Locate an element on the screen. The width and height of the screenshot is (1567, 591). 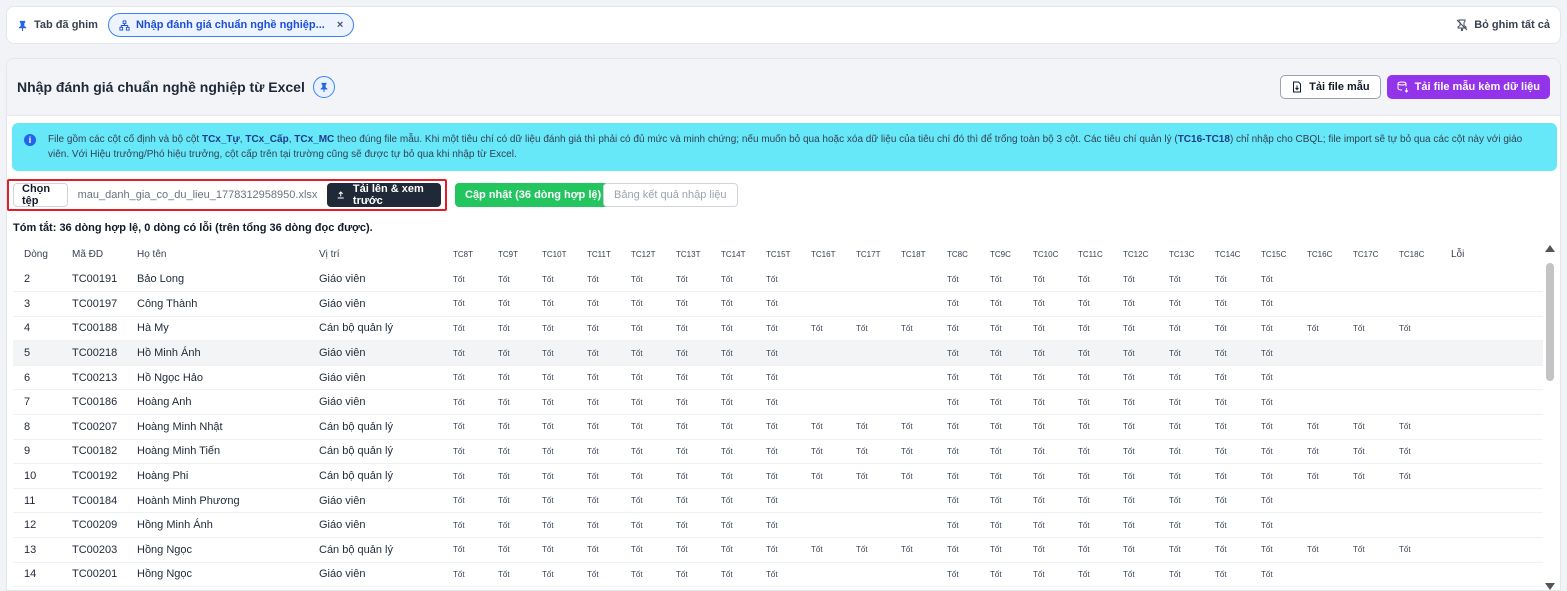
pin-page-button is located at coordinates (323, 87).